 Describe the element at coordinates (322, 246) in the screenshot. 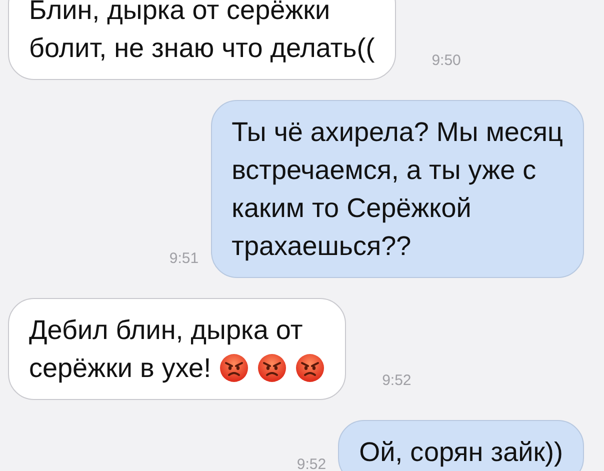

I see `message-text: трахаешься??` at that location.